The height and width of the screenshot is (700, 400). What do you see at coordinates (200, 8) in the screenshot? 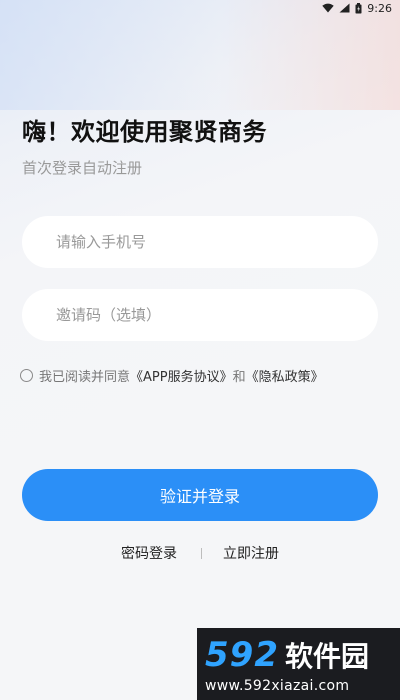
I see `status-bar: 9:26` at bounding box center [200, 8].